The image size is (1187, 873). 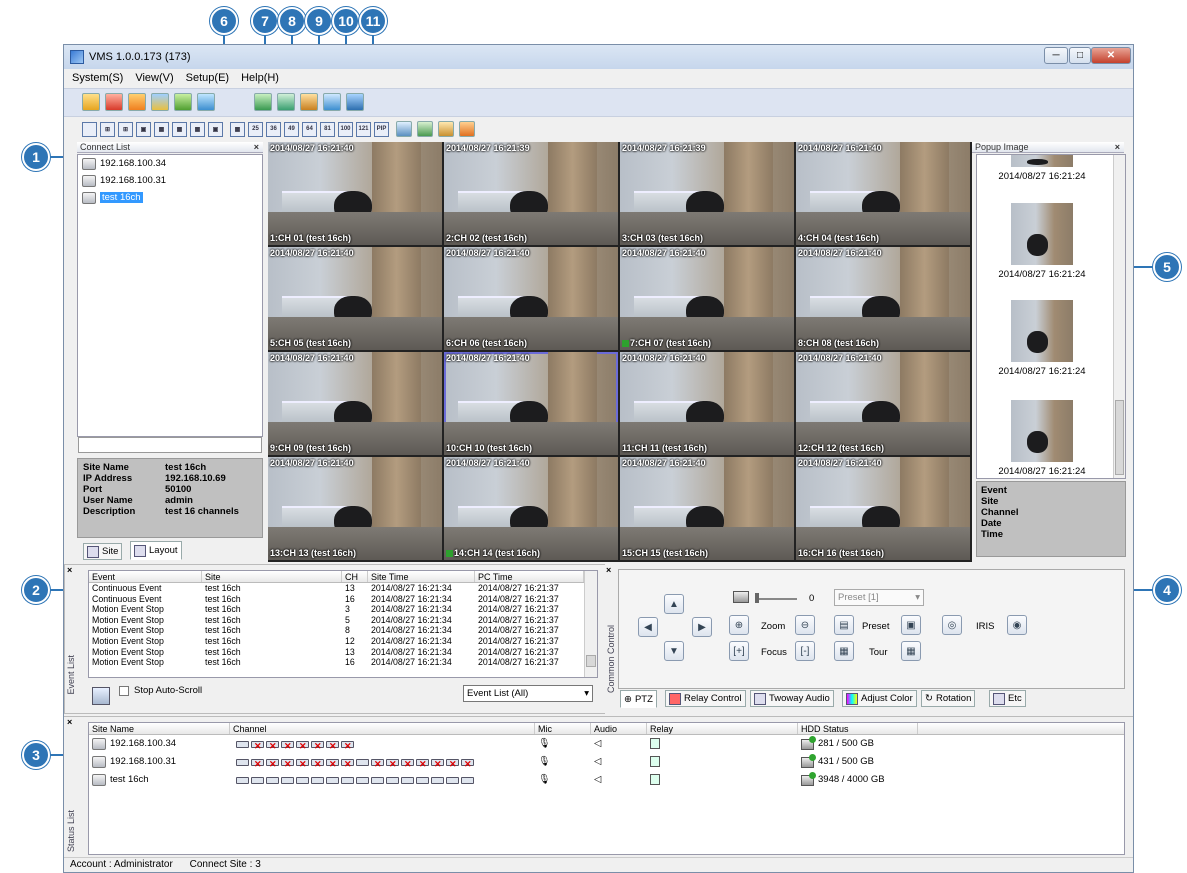 What do you see at coordinates (674, 604) in the screenshot?
I see `ptz-up-button: ▲` at bounding box center [674, 604].